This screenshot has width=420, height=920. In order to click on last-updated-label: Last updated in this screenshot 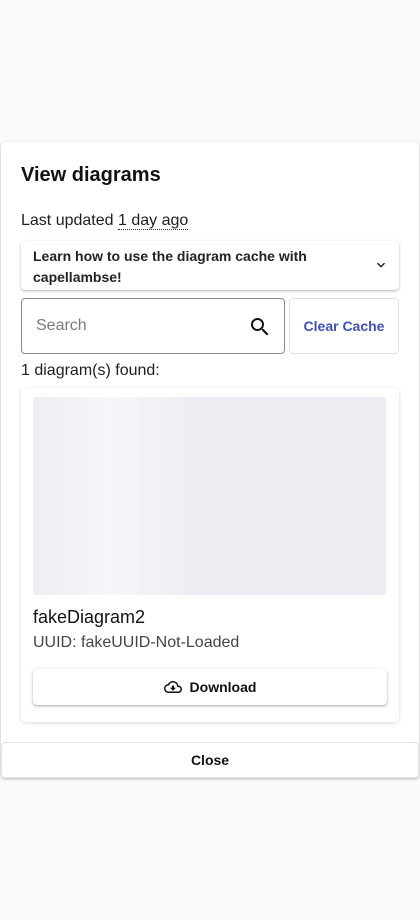, I will do `click(67, 220)`.